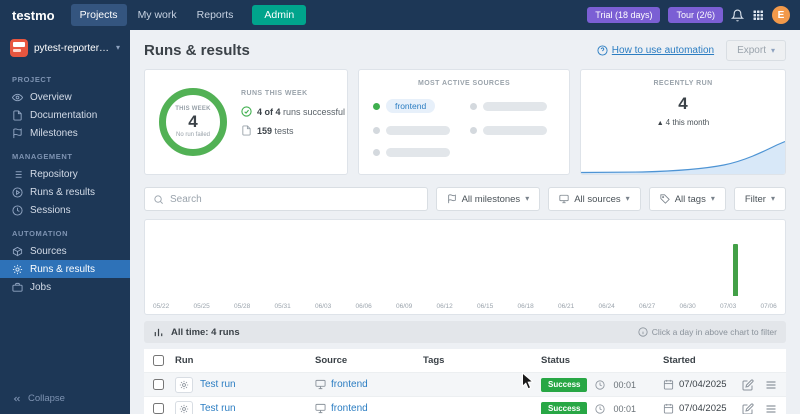 The width and height of the screenshot is (800, 414). What do you see at coordinates (376, 106) in the screenshot?
I see `green-dot-icon` at bounding box center [376, 106].